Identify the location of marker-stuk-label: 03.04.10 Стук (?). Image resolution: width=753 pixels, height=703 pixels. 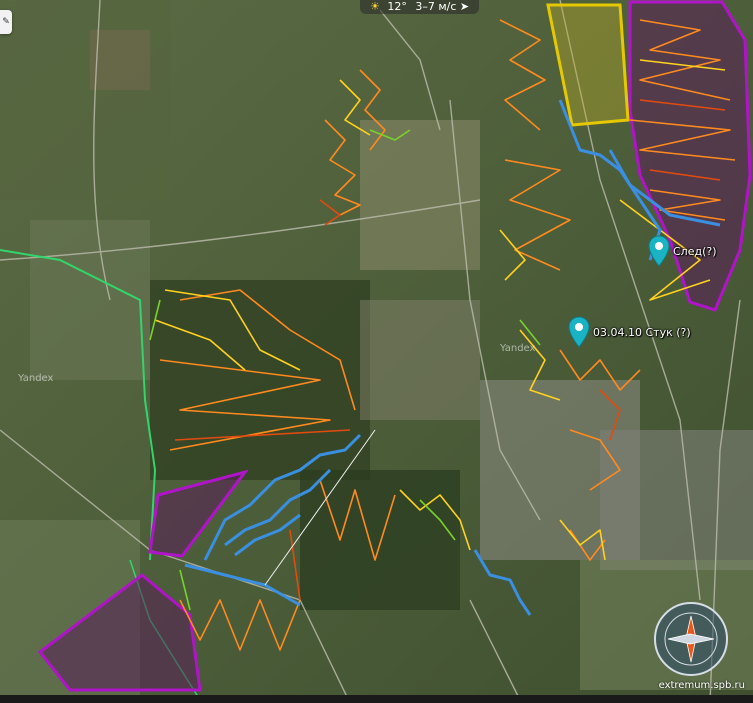
(642, 332).